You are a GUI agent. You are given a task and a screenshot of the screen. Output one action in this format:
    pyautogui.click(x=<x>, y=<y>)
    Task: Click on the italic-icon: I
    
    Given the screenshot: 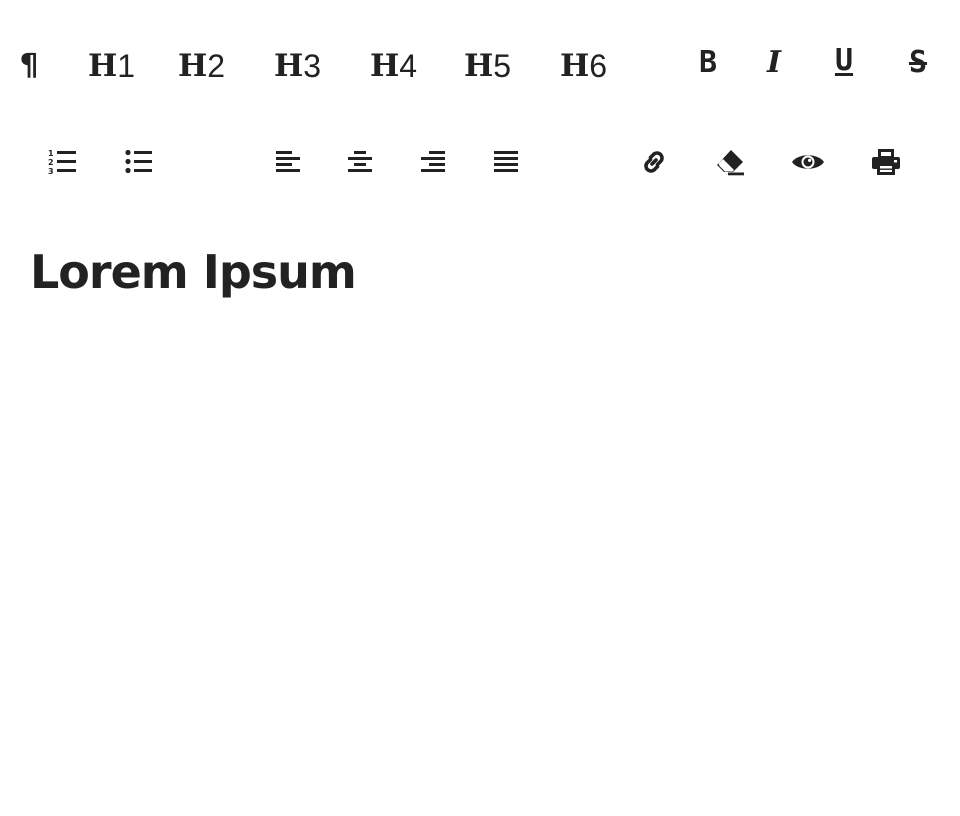 What is the action you would take?
    pyautogui.click(x=774, y=62)
    